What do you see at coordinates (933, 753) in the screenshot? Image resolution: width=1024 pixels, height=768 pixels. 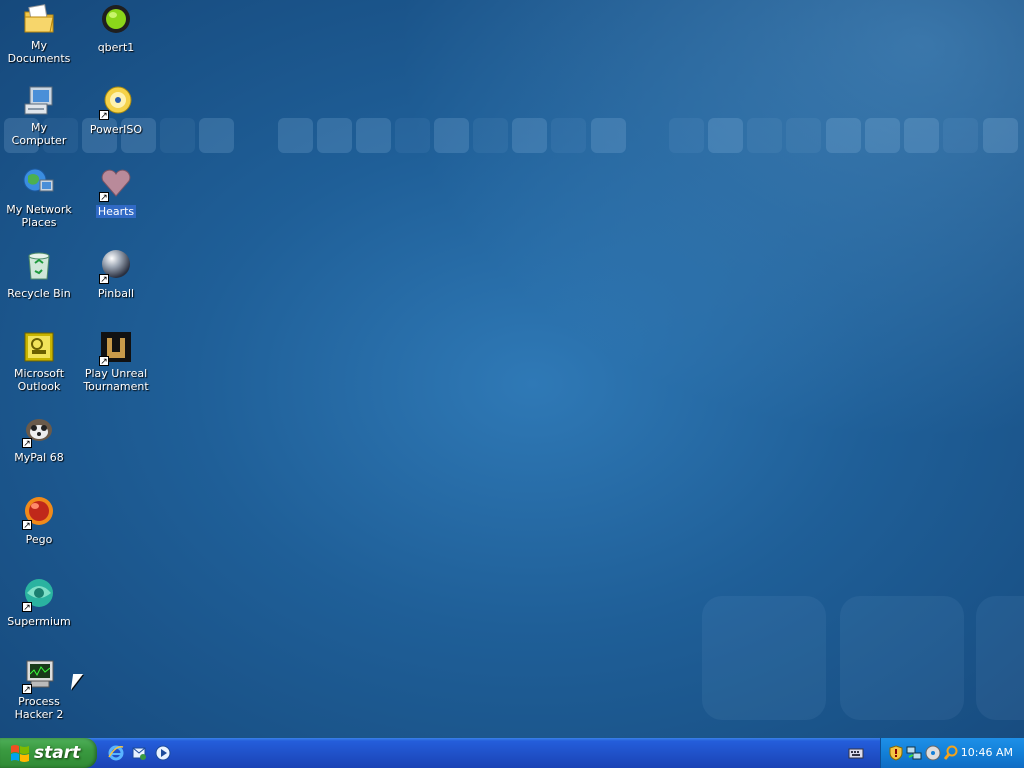 I see `cd-icon` at bounding box center [933, 753].